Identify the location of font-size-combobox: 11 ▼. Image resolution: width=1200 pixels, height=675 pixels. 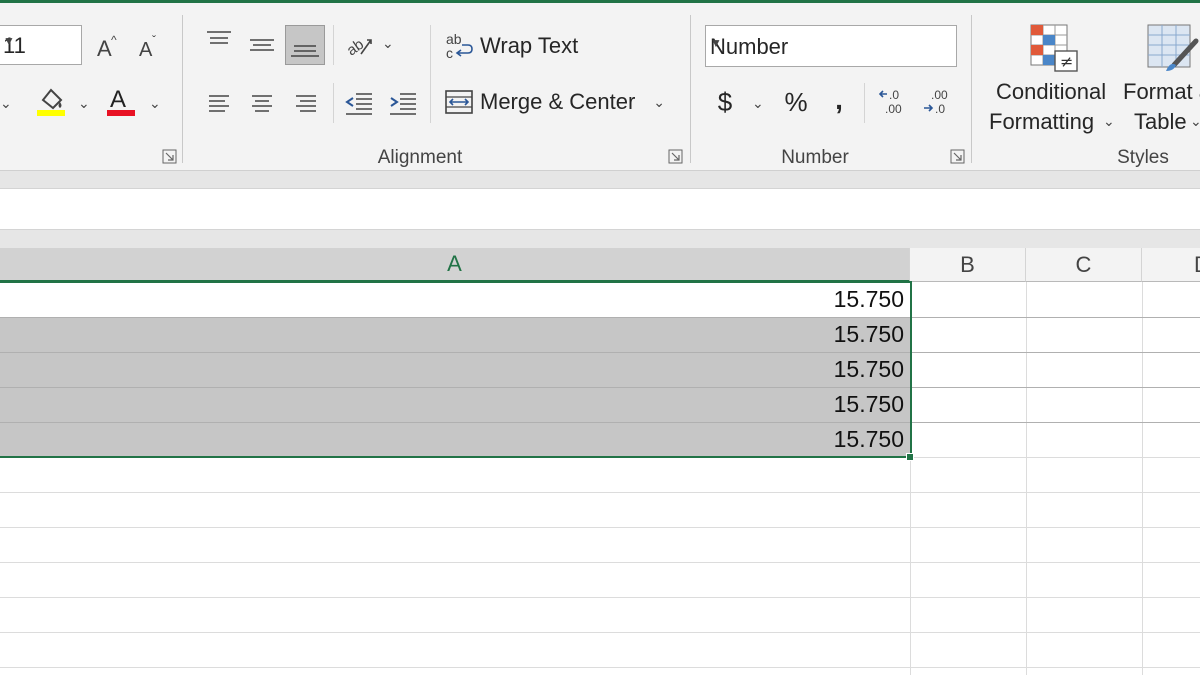
(41, 45).